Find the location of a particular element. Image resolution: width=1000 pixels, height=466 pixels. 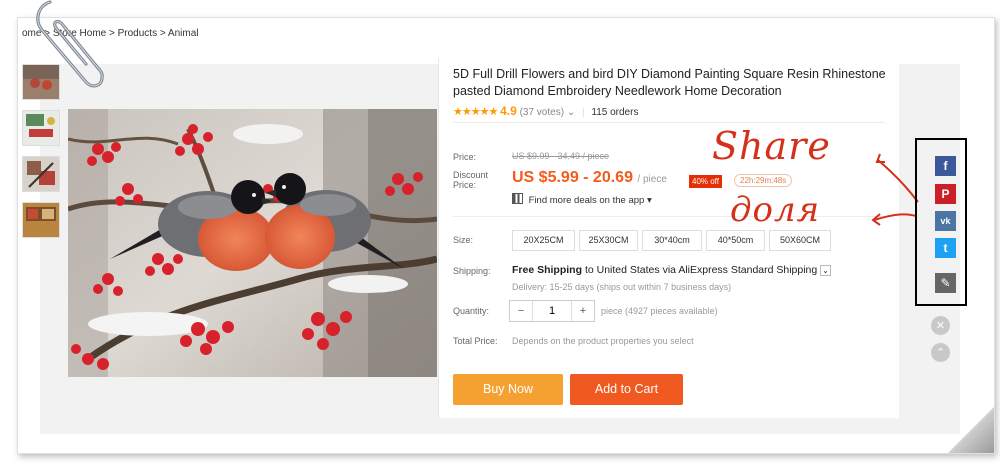

size-option-20x25: 20X25CM is located at coordinates (543, 240).